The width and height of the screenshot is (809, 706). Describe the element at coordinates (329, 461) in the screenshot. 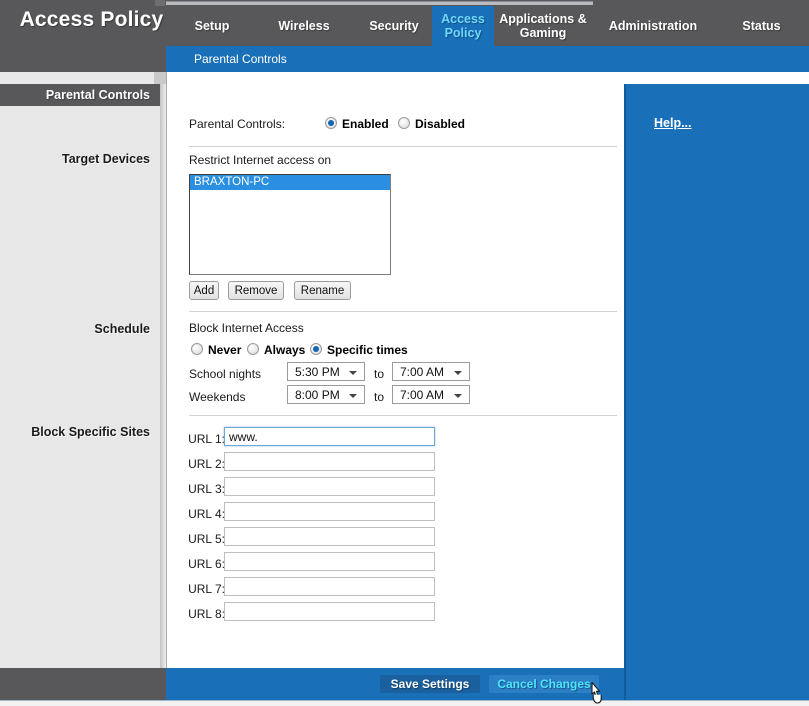

I see `url-2-input` at that location.